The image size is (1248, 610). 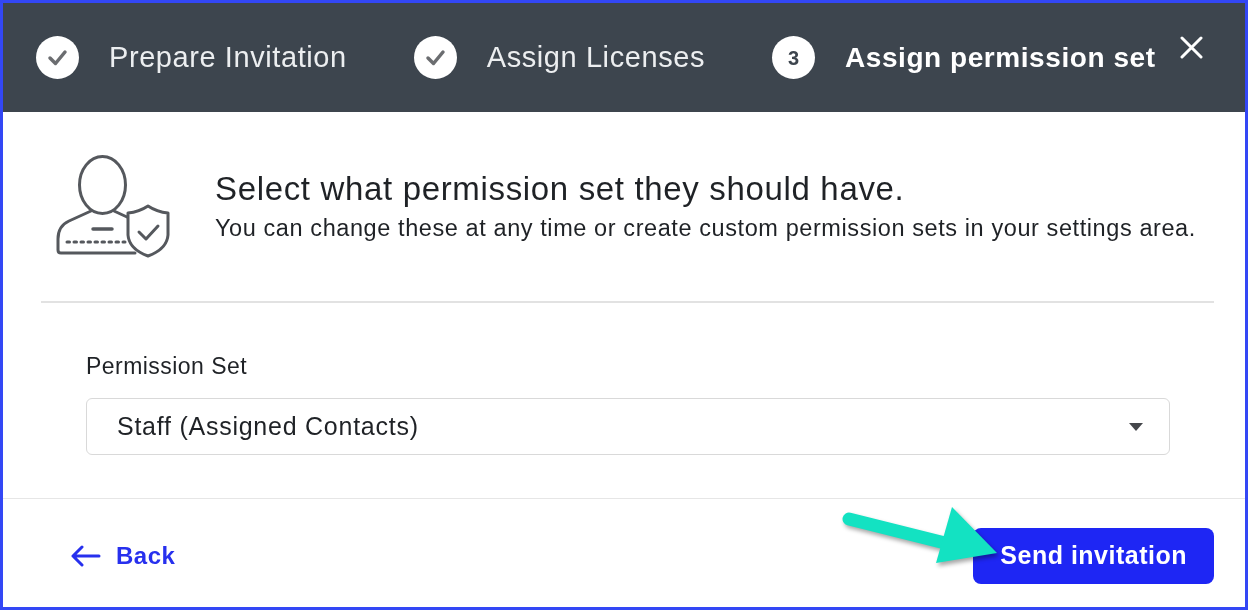 I want to click on send-invitation-button: Send invitation, so click(x=1093, y=556).